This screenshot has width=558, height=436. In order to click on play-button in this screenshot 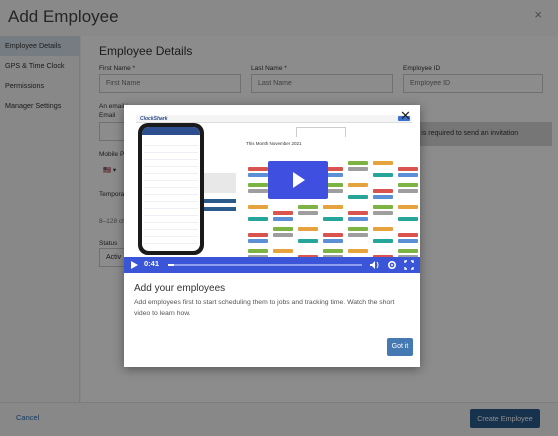, I will do `click(298, 180)`.